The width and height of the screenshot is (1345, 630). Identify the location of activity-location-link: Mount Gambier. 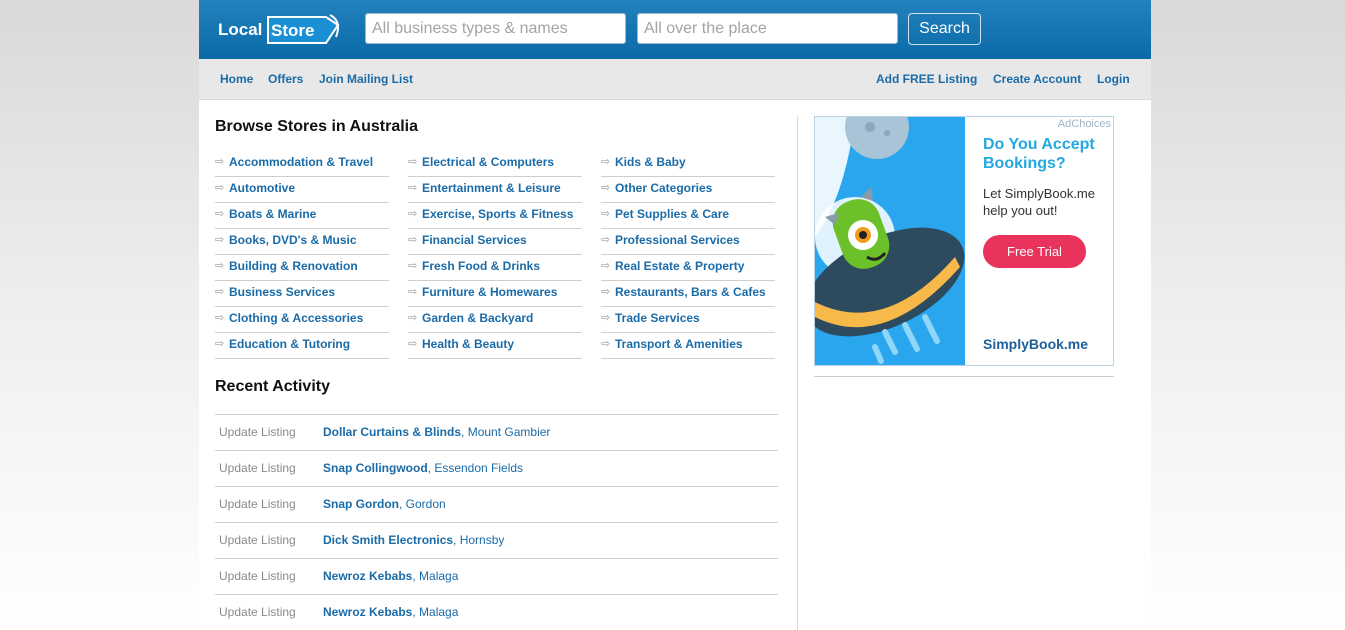
(509, 432).